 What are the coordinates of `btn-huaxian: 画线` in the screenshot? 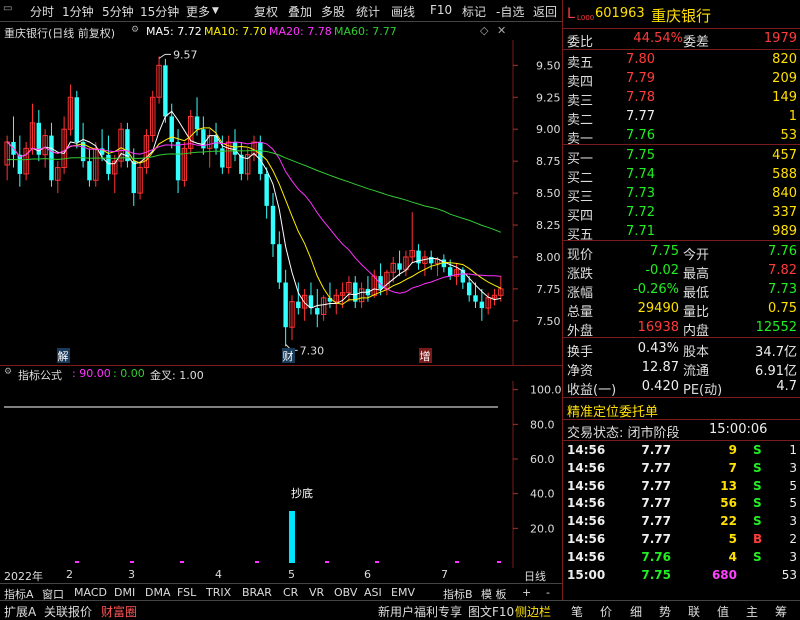 It's located at (403, 11).